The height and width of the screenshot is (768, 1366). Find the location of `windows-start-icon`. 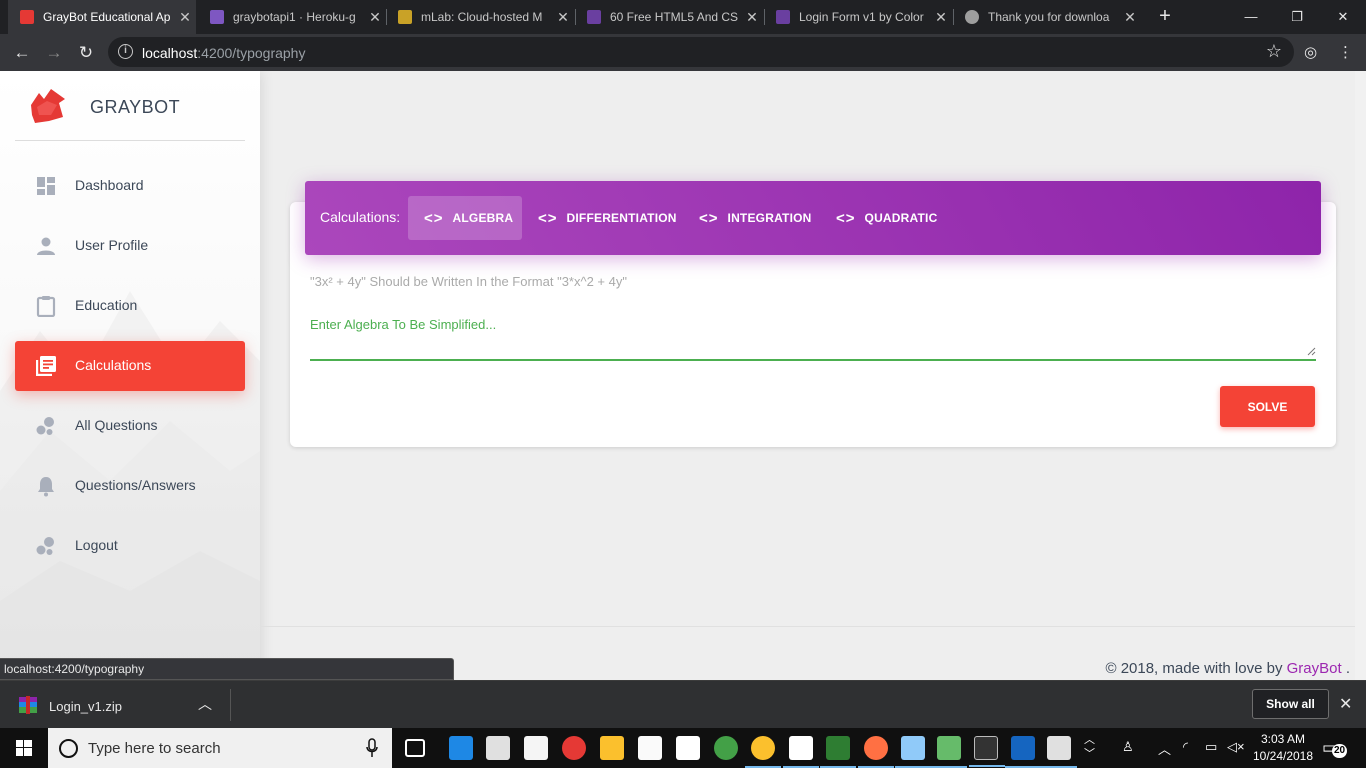

windows-start-icon is located at coordinates (24, 748).